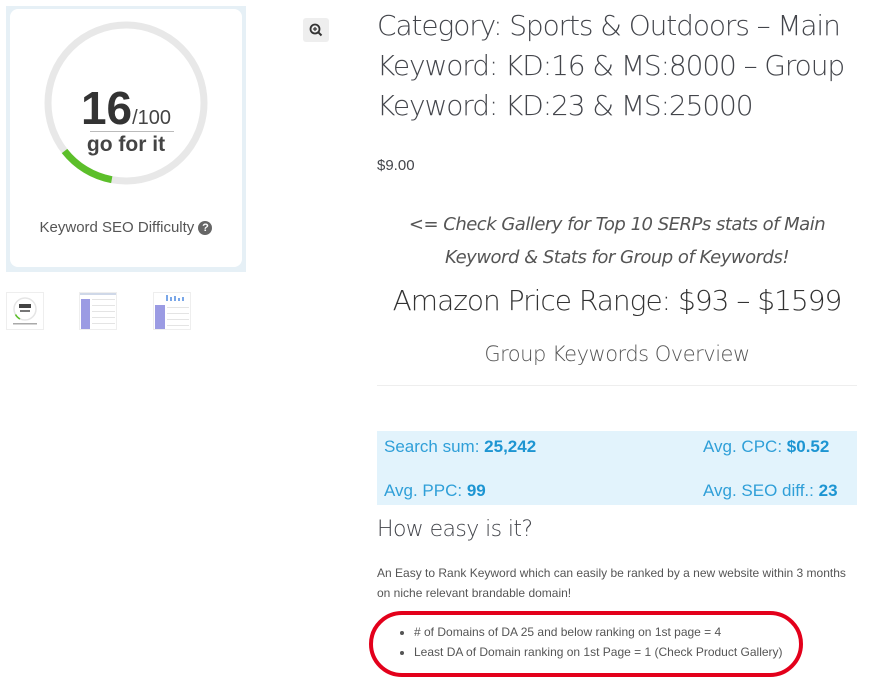 The image size is (871, 685). Describe the element at coordinates (476, 490) in the screenshot. I see `stat-avg-ppc-value: 99` at that location.